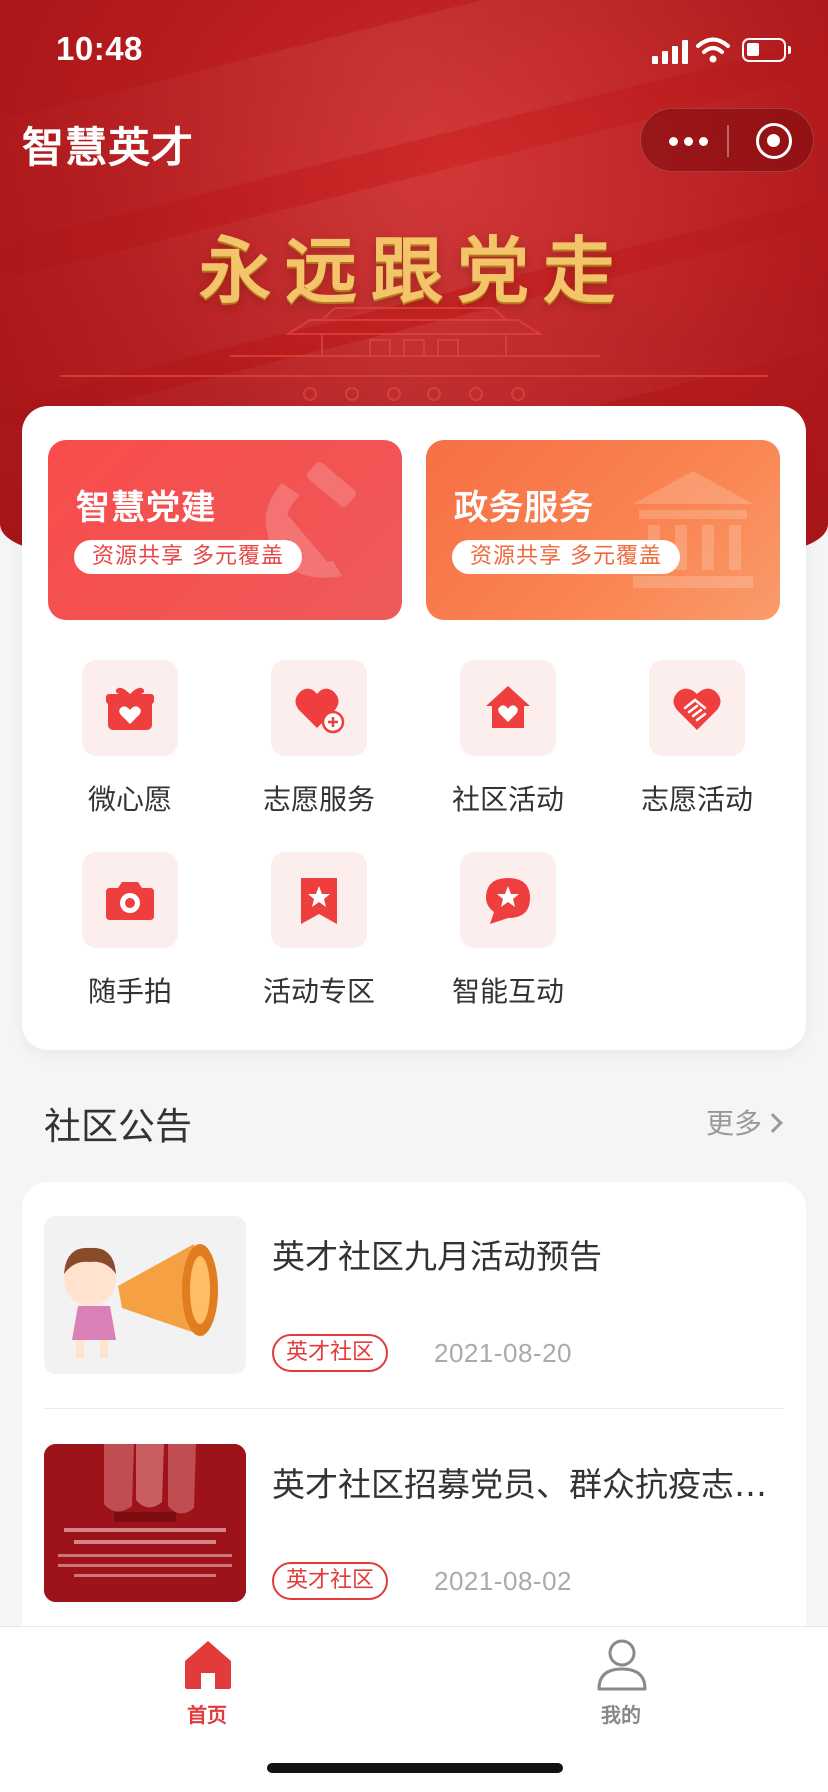 The height and width of the screenshot is (1792, 828). I want to click on grid-item-snapshot: 随手拍, so click(130, 937).